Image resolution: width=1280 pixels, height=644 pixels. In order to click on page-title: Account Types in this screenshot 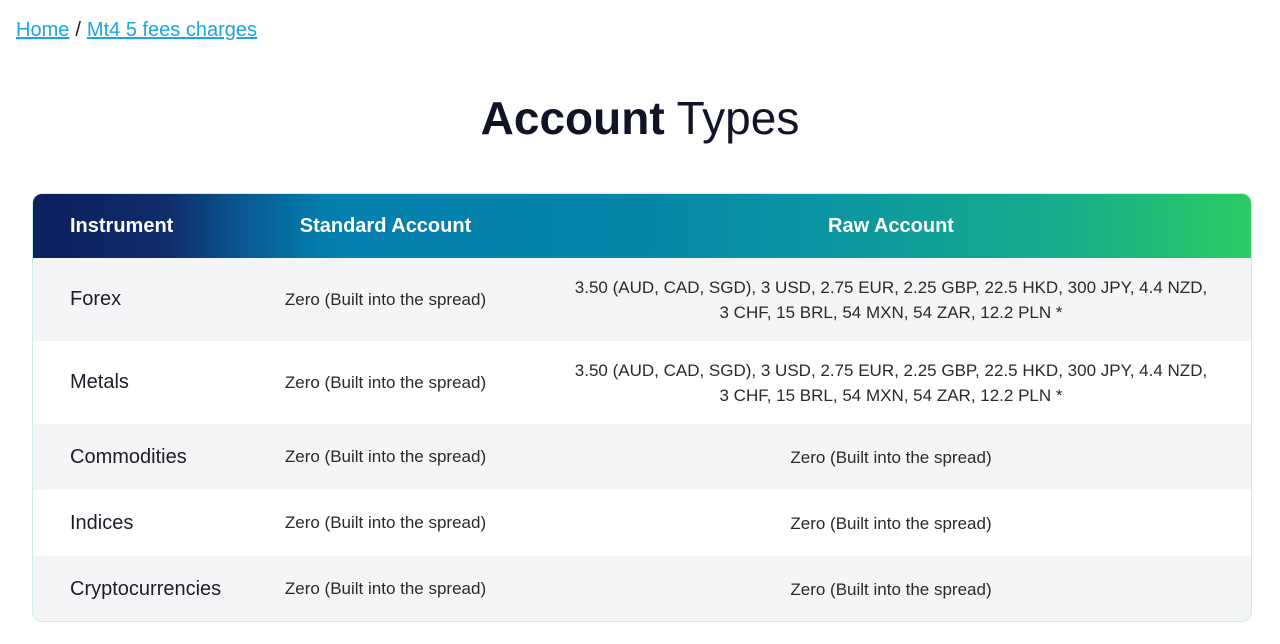, I will do `click(640, 118)`.